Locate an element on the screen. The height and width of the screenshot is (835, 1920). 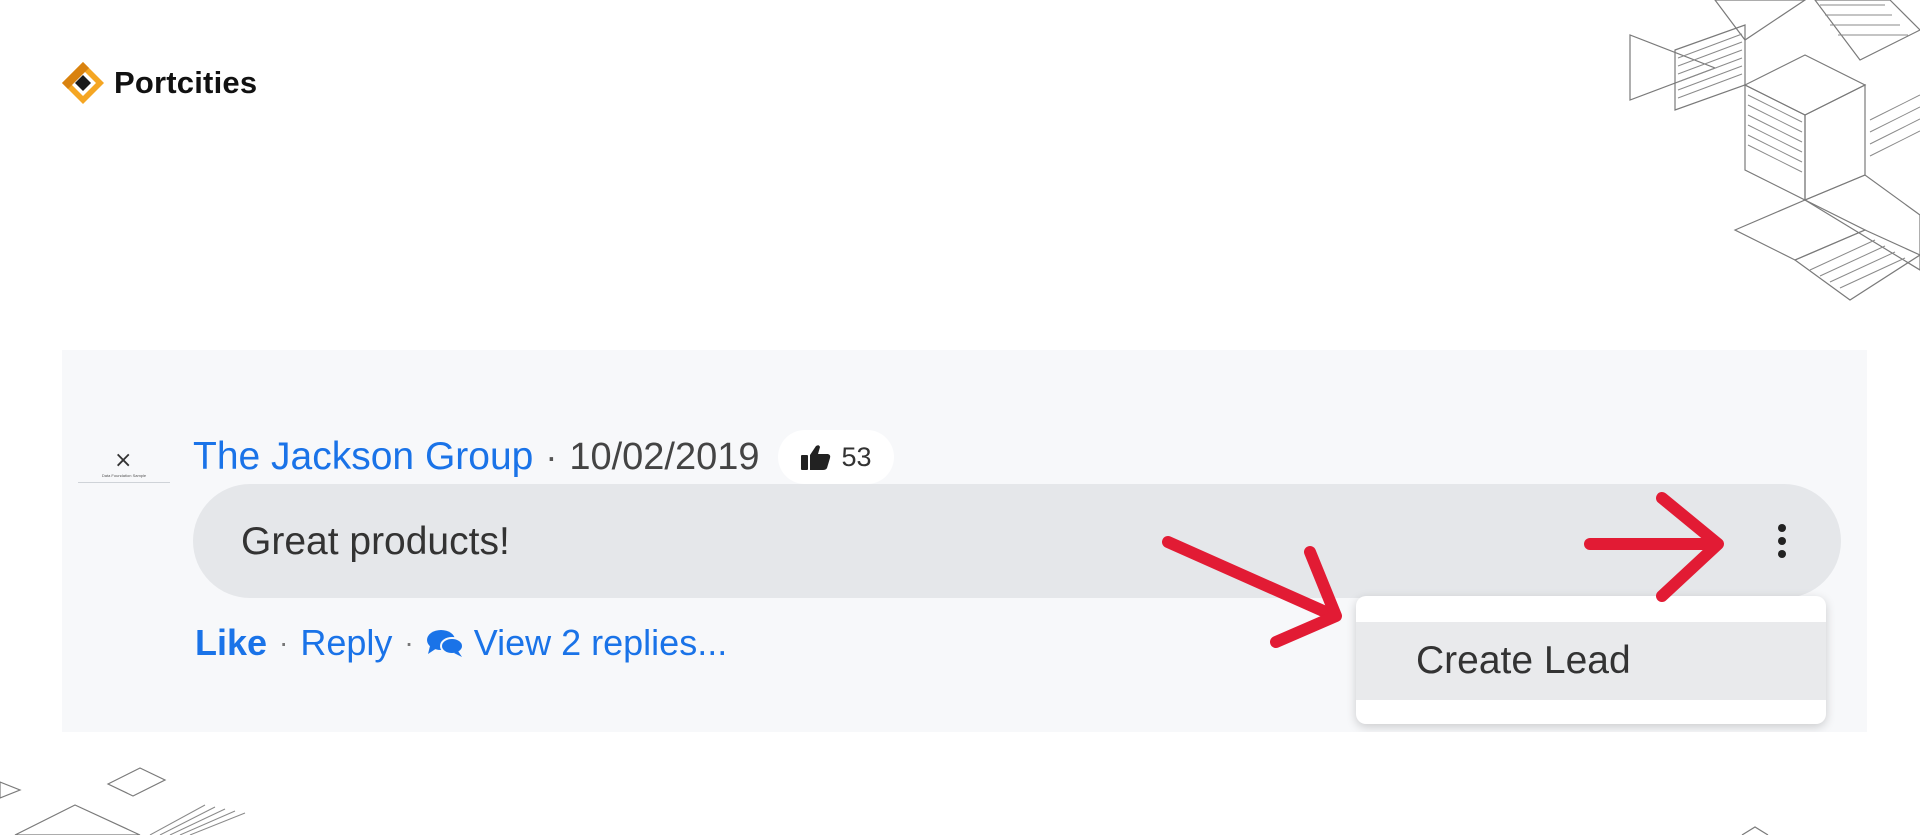
comment-date: 10/02/2019 is located at coordinates (664, 456).